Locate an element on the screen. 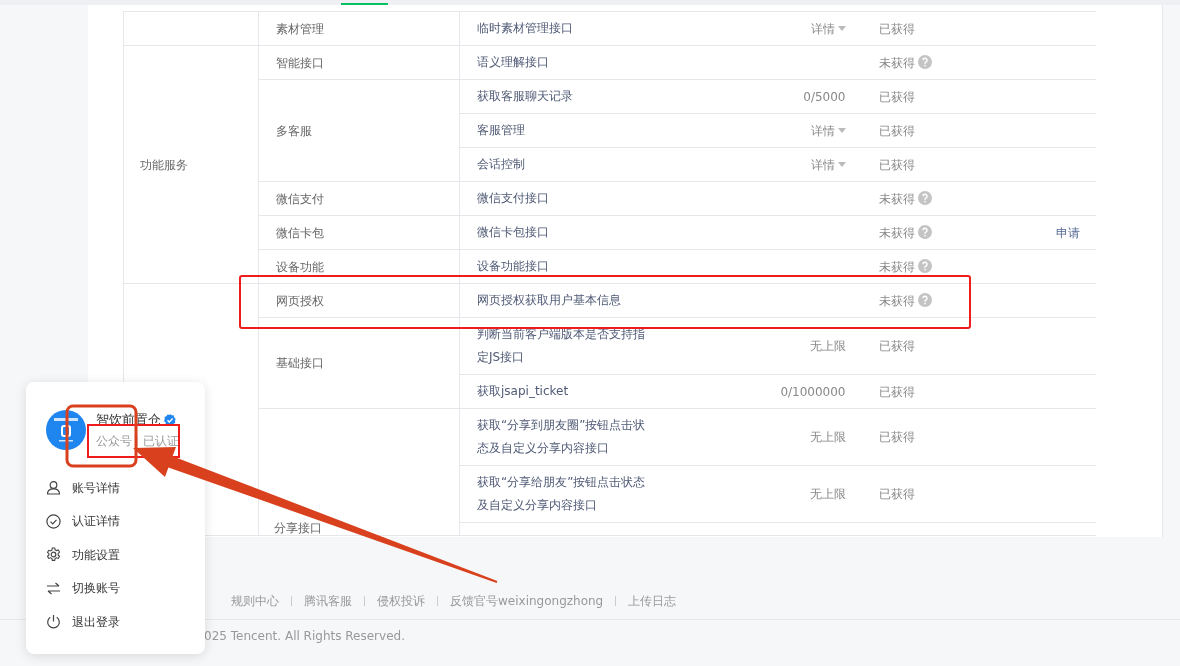 This screenshot has width=1180, height=666. interface-name: 设备功能接口 is located at coordinates (513, 266).